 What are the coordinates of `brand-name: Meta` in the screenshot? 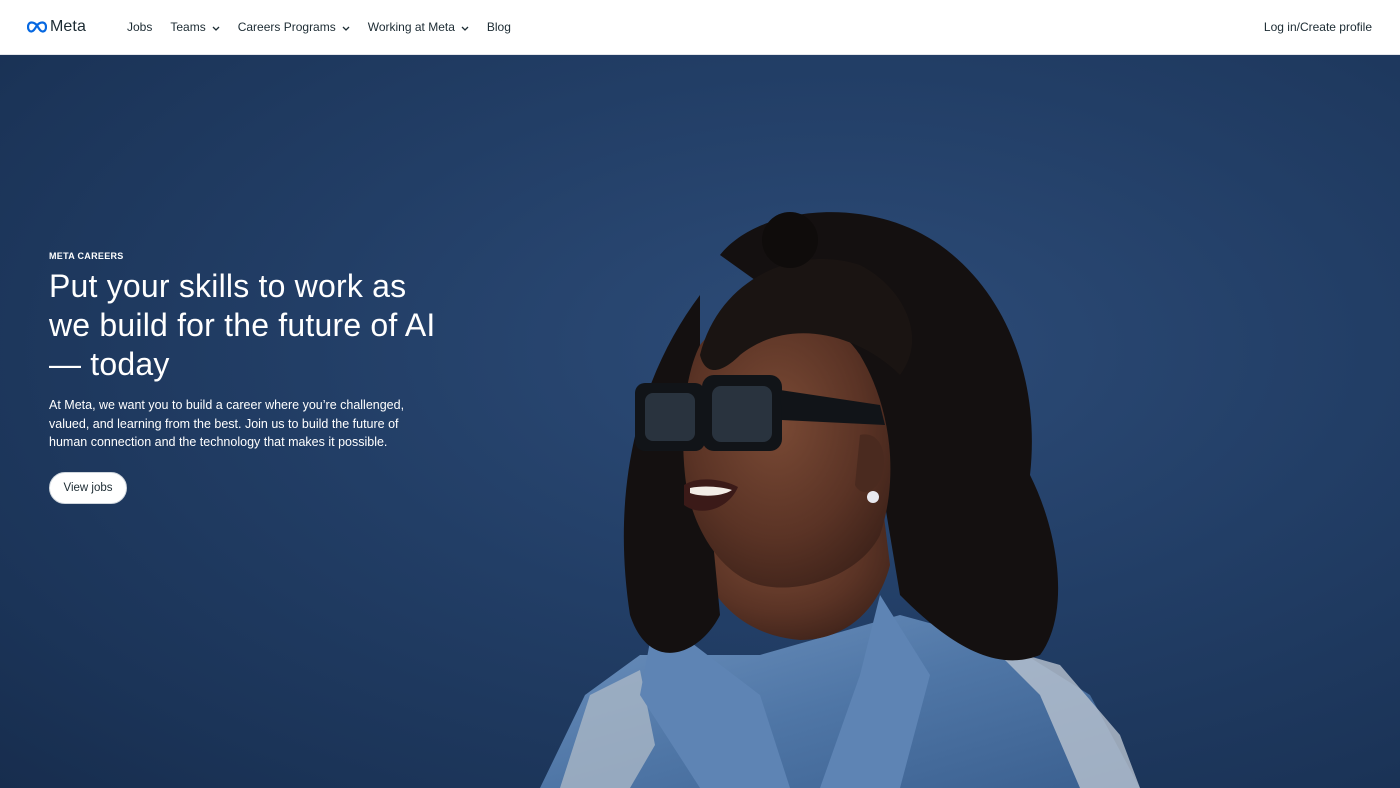 It's located at (68, 26).